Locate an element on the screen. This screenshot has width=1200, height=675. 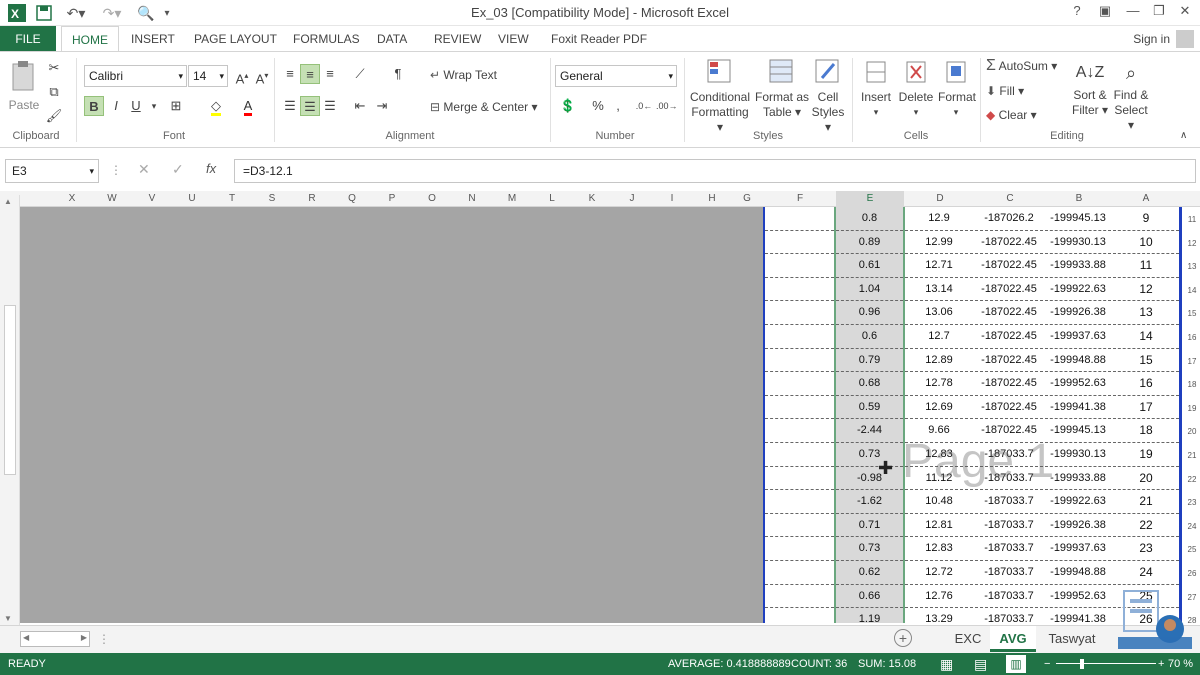
column-header: R is located at coordinates (312, 199).